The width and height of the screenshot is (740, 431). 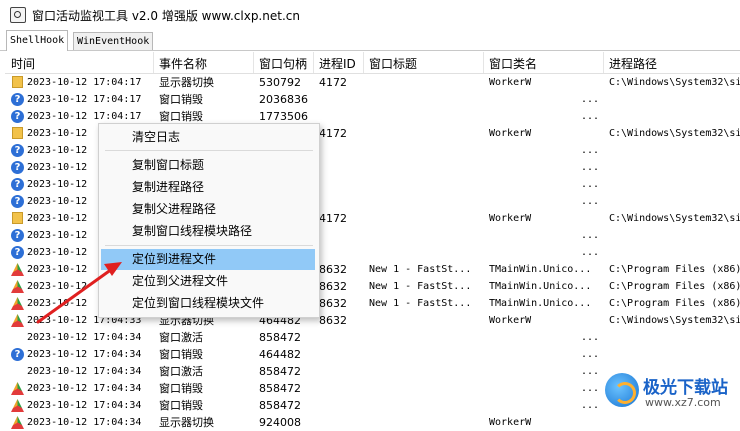 I want to click on column-header-event: 事件名称, so click(x=183, y=63).